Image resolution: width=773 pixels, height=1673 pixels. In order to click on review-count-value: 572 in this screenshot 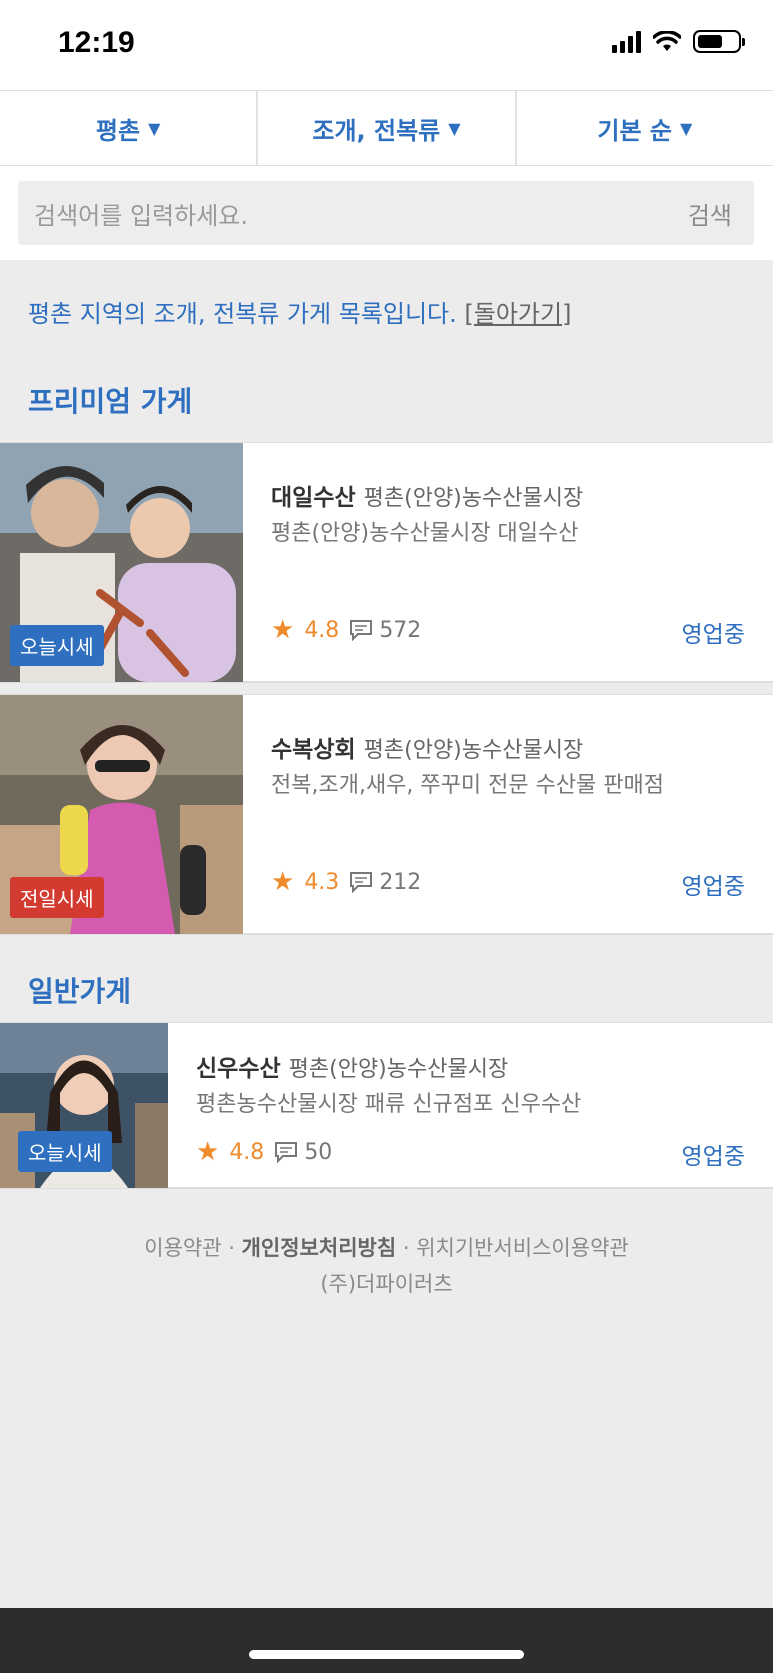, I will do `click(400, 630)`.